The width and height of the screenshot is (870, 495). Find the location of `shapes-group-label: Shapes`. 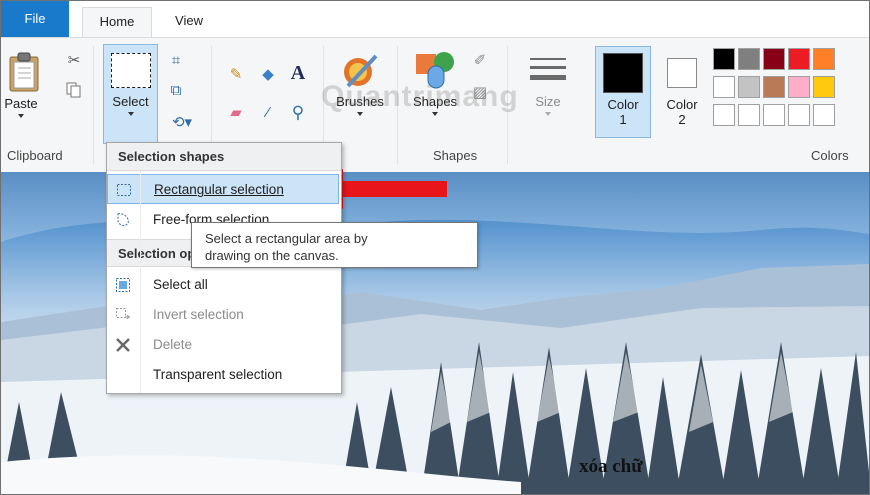

shapes-group-label: Shapes is located at coordinates (455, 155).